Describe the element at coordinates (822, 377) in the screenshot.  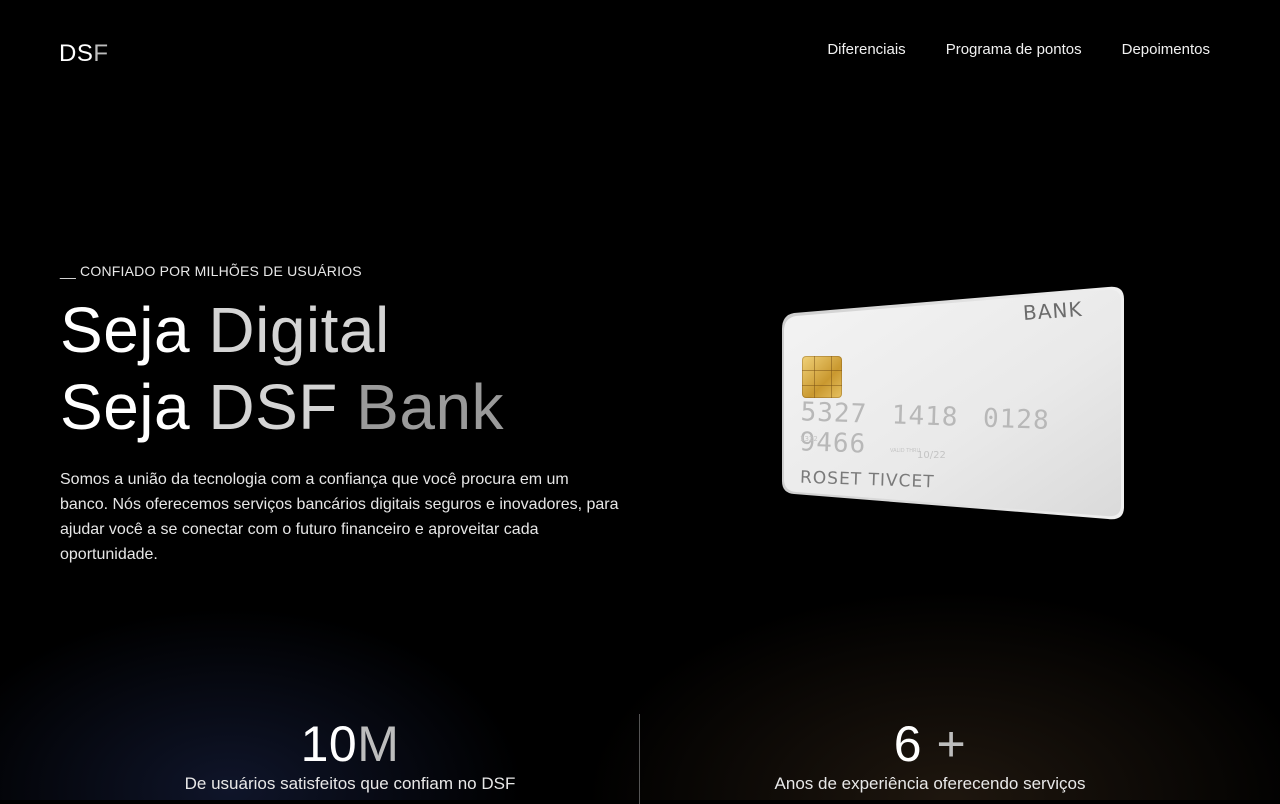
I see `card-chip-icon` at that location.